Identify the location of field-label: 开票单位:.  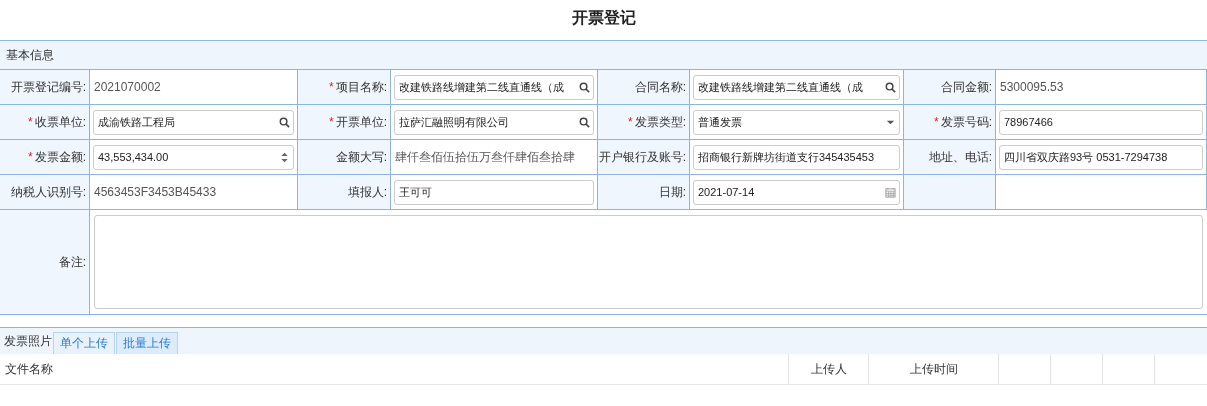
(361, 122).